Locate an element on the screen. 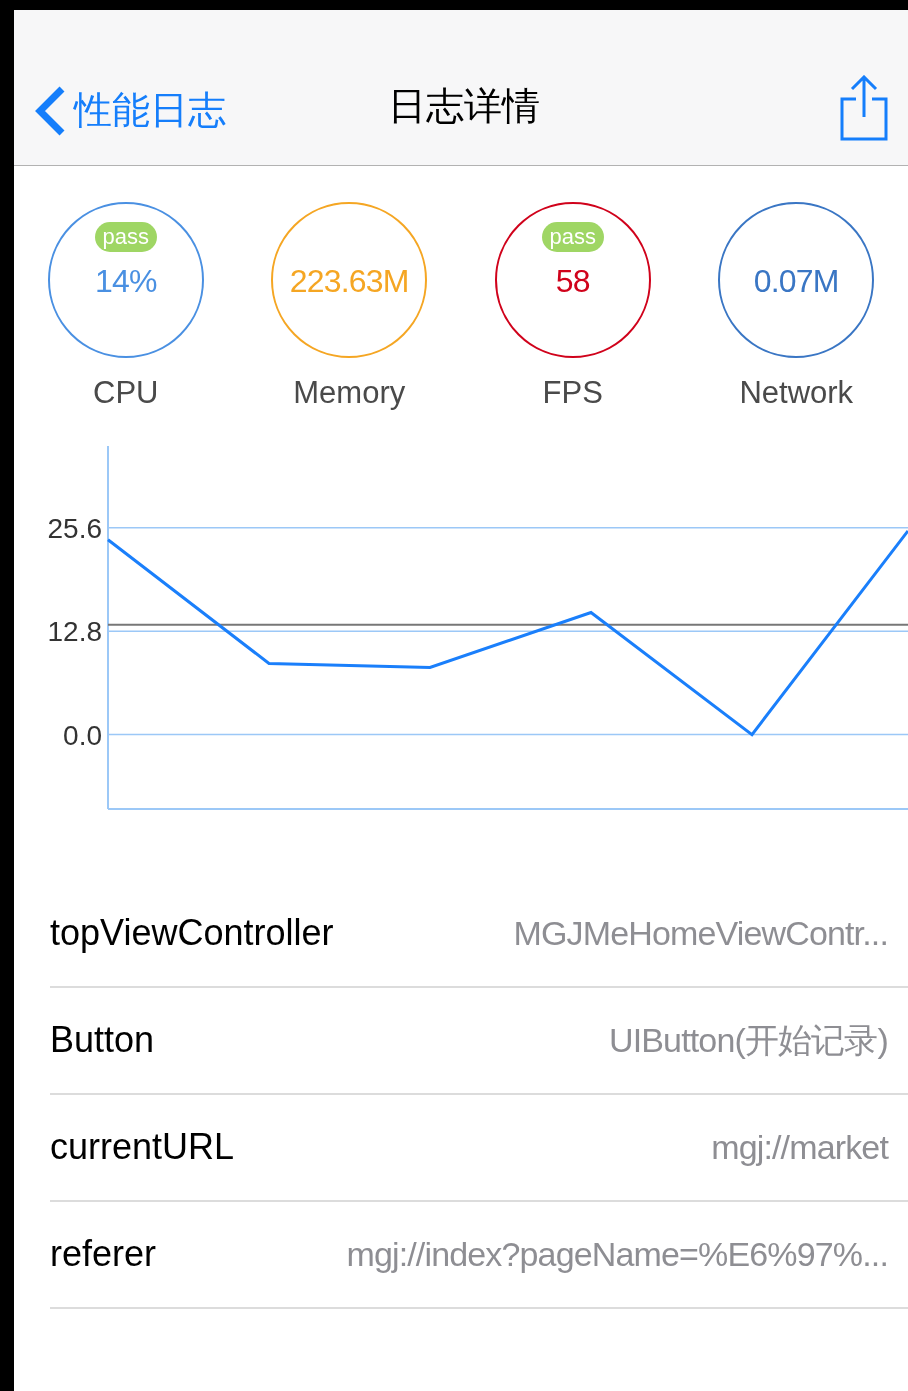 Image resolution: width=908 pixels, height=1391 pixels. share-icon is located at coordinates (864, 108).